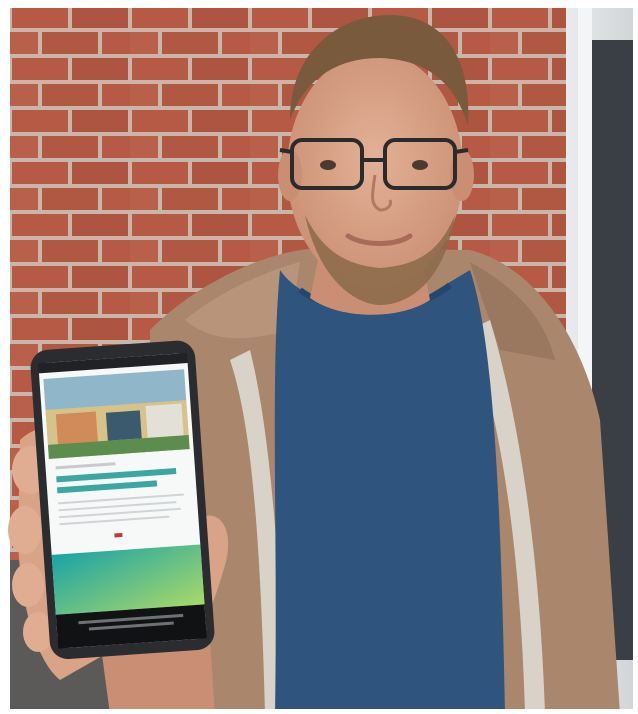 This screenshot has width=638, height=714. What do you see at coordinates (122, 499) in the screenshot?
I see `smartphone` at bounding box center [122, 499].